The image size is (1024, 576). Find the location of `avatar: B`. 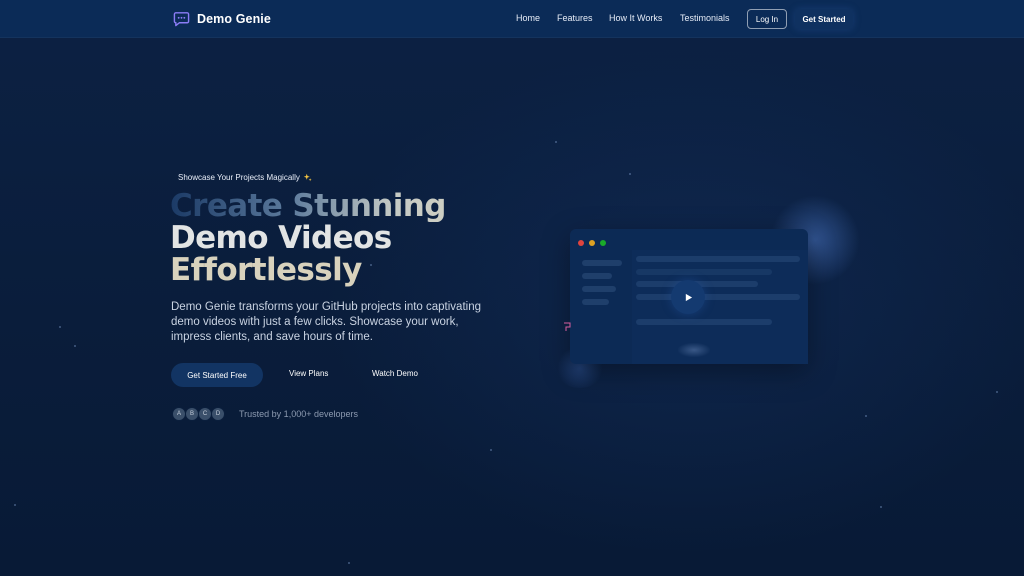

avatar: B is located at coordinates (192, 414).